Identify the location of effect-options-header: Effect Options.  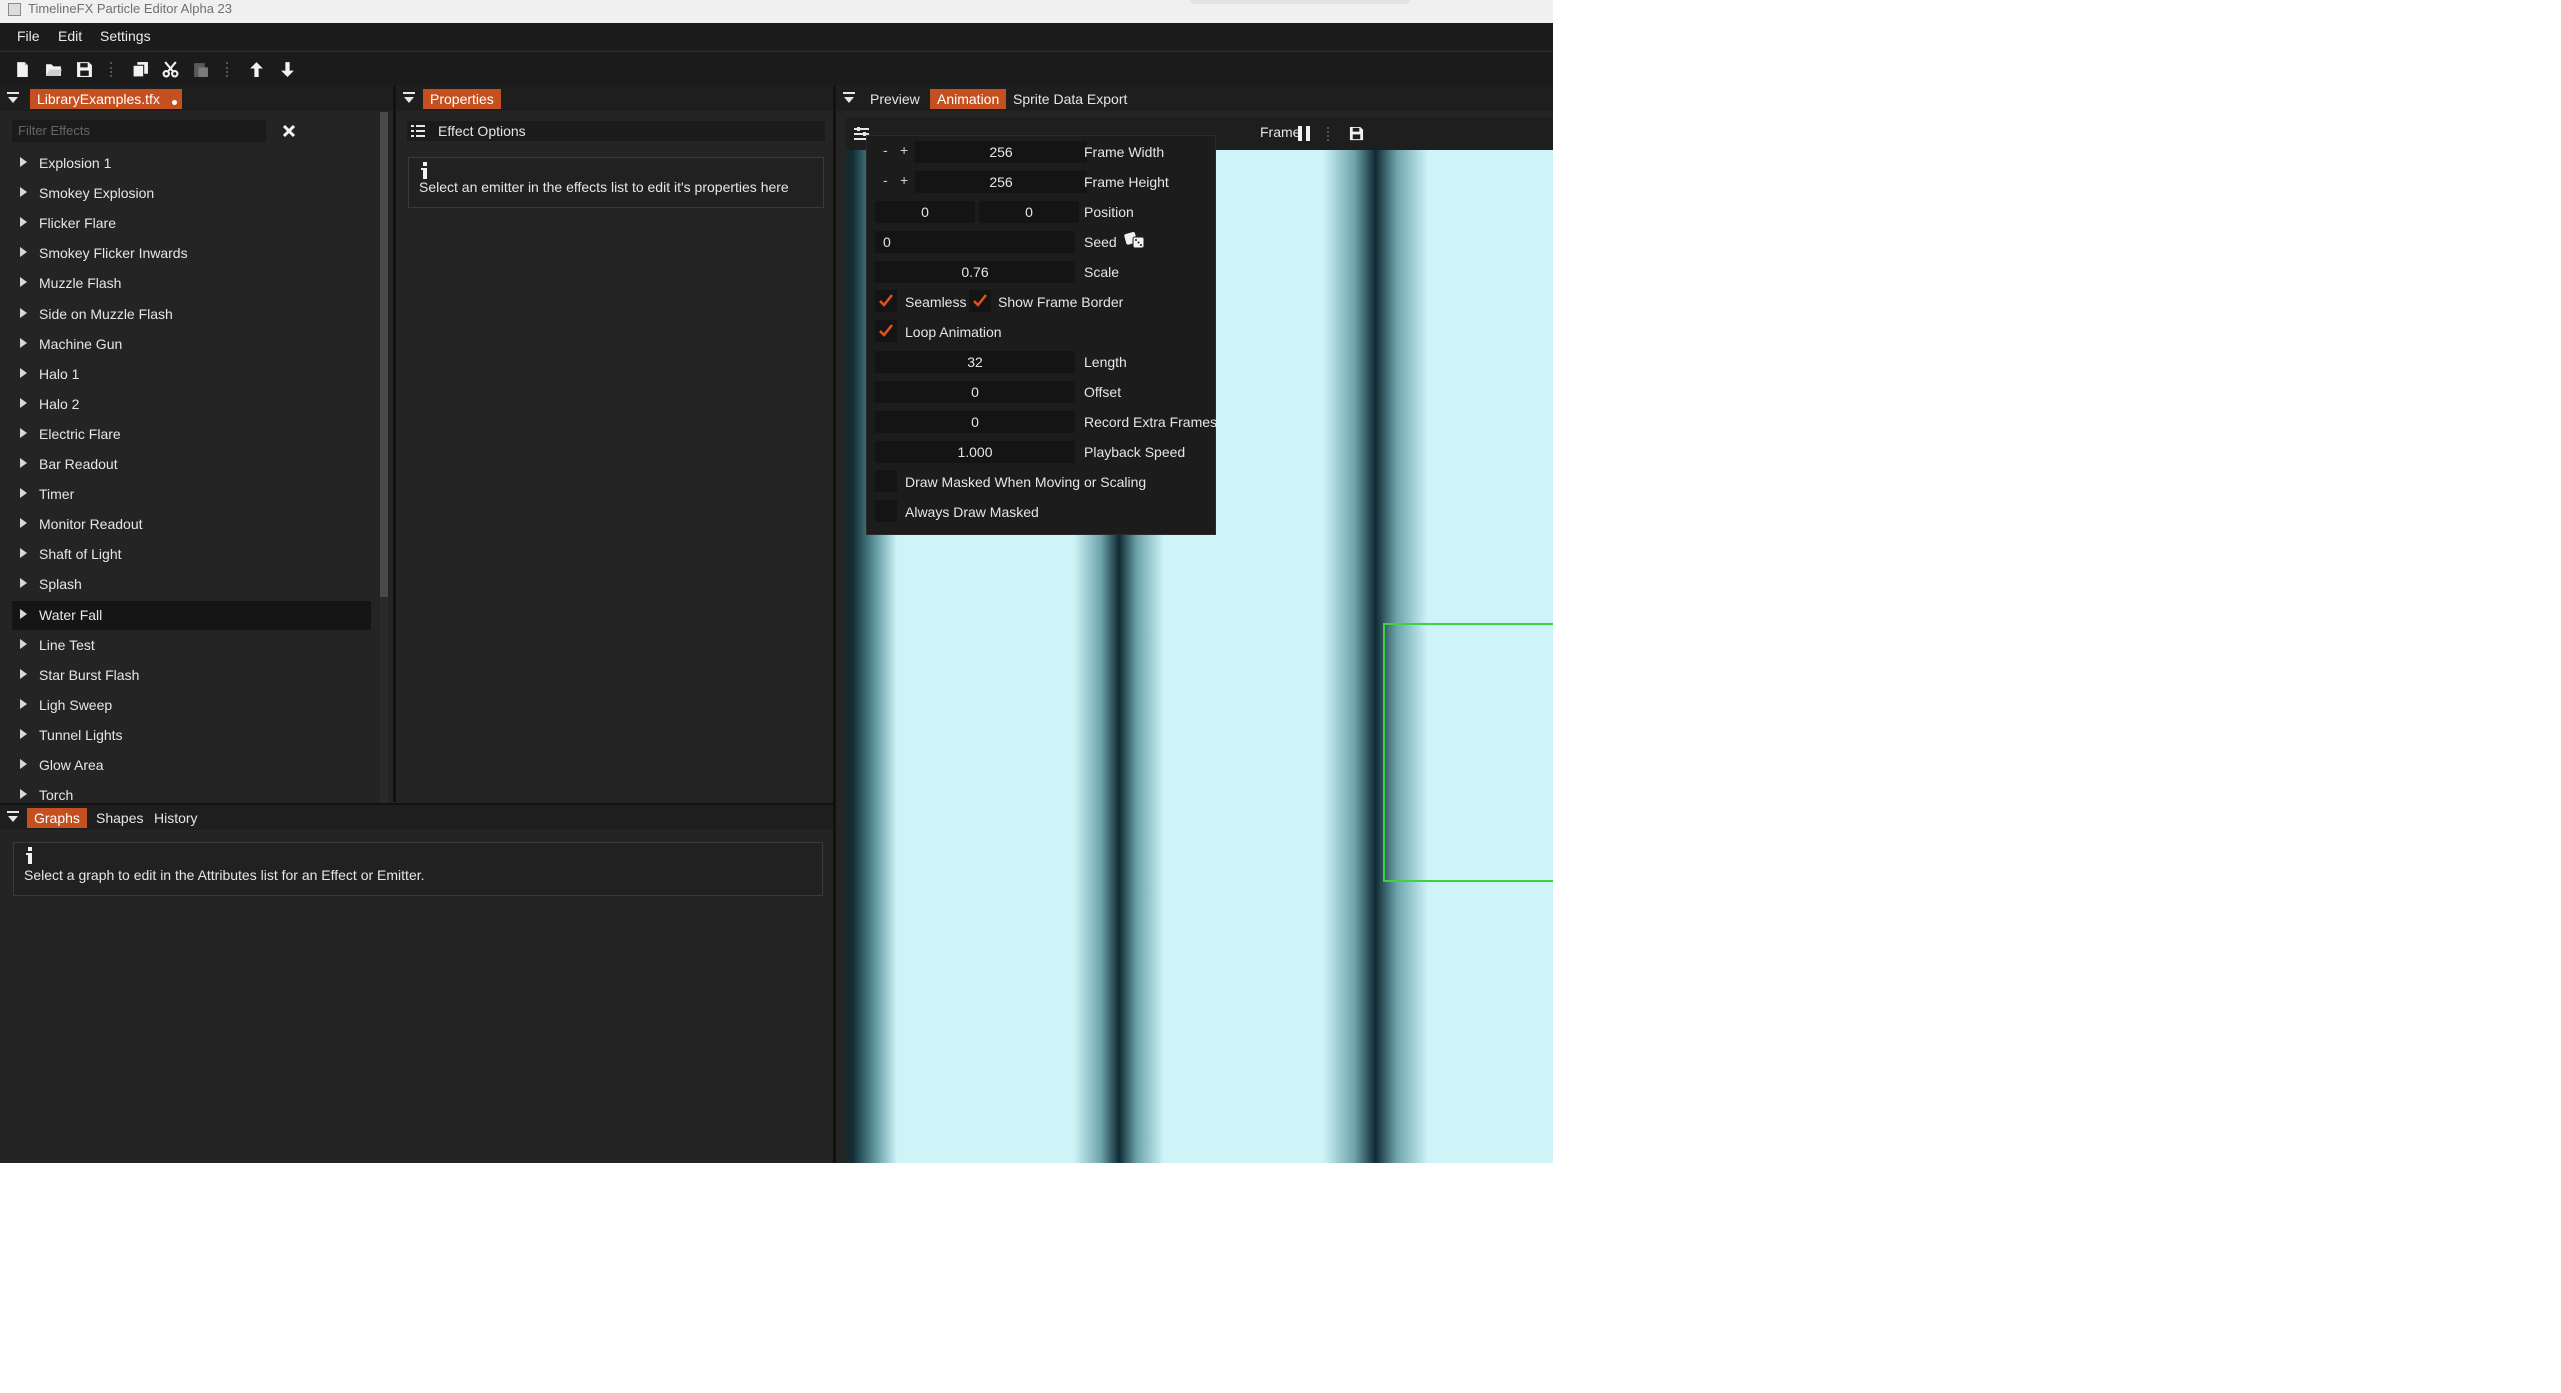
(616, 131).